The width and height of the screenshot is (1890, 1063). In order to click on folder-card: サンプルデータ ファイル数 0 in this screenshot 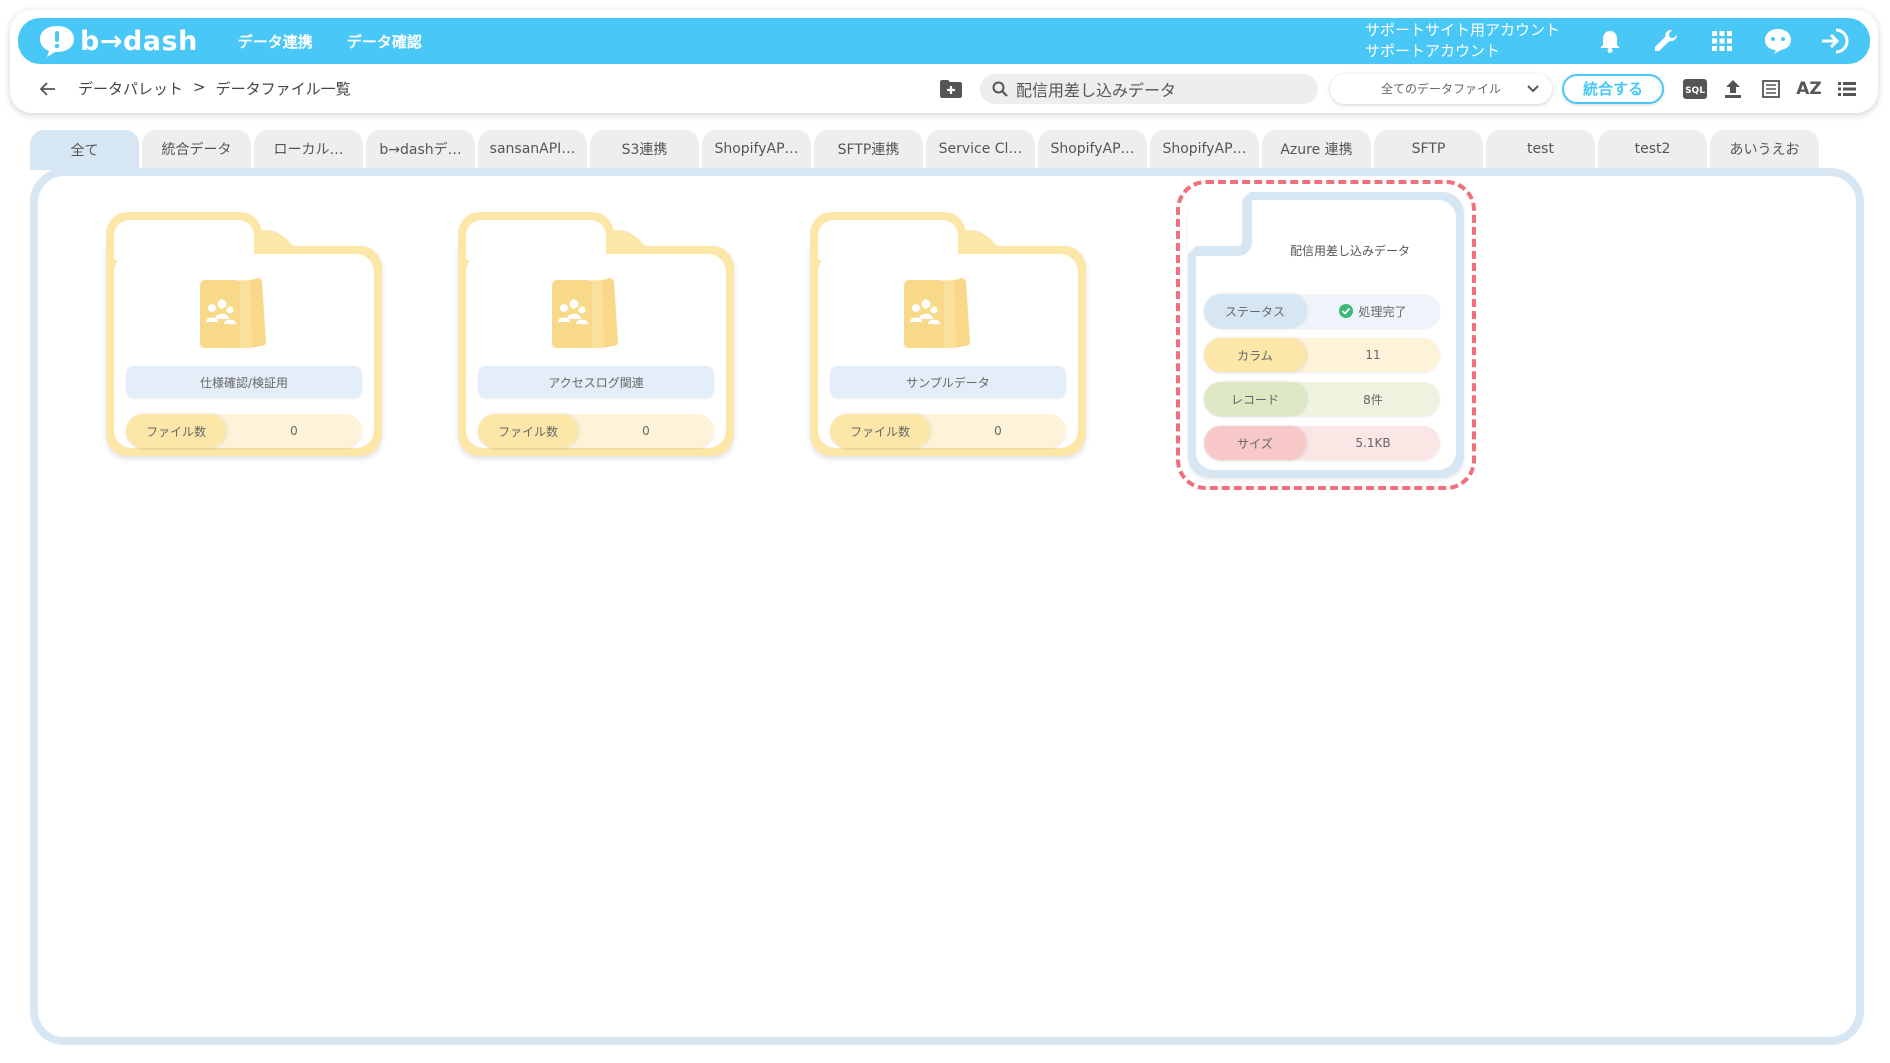, I will do `click(948, 334)`.